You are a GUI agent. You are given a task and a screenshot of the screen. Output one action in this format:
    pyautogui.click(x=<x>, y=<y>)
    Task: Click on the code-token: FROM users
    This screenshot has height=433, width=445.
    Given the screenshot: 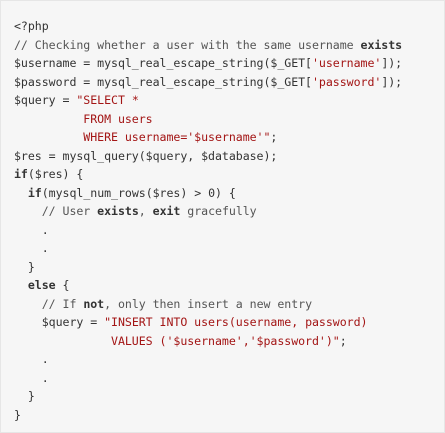 What is the action you would take?
    pyautogui.click(x=83, y=118)
    